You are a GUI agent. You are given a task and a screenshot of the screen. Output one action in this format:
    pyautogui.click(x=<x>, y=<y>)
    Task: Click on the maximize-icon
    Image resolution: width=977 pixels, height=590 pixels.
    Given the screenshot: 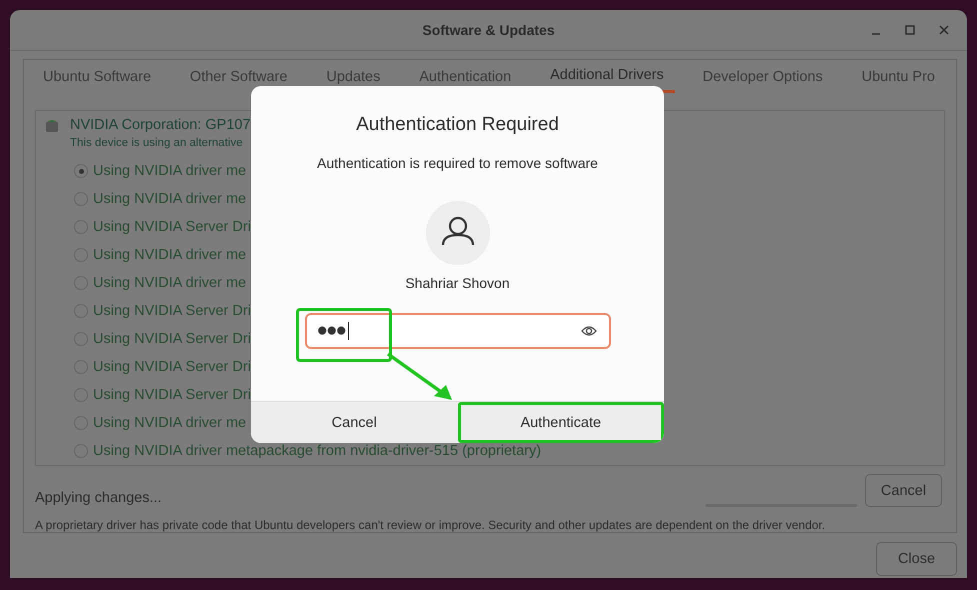 What is the action you would take?
    pyautogui.click(x=910, y=30)
    